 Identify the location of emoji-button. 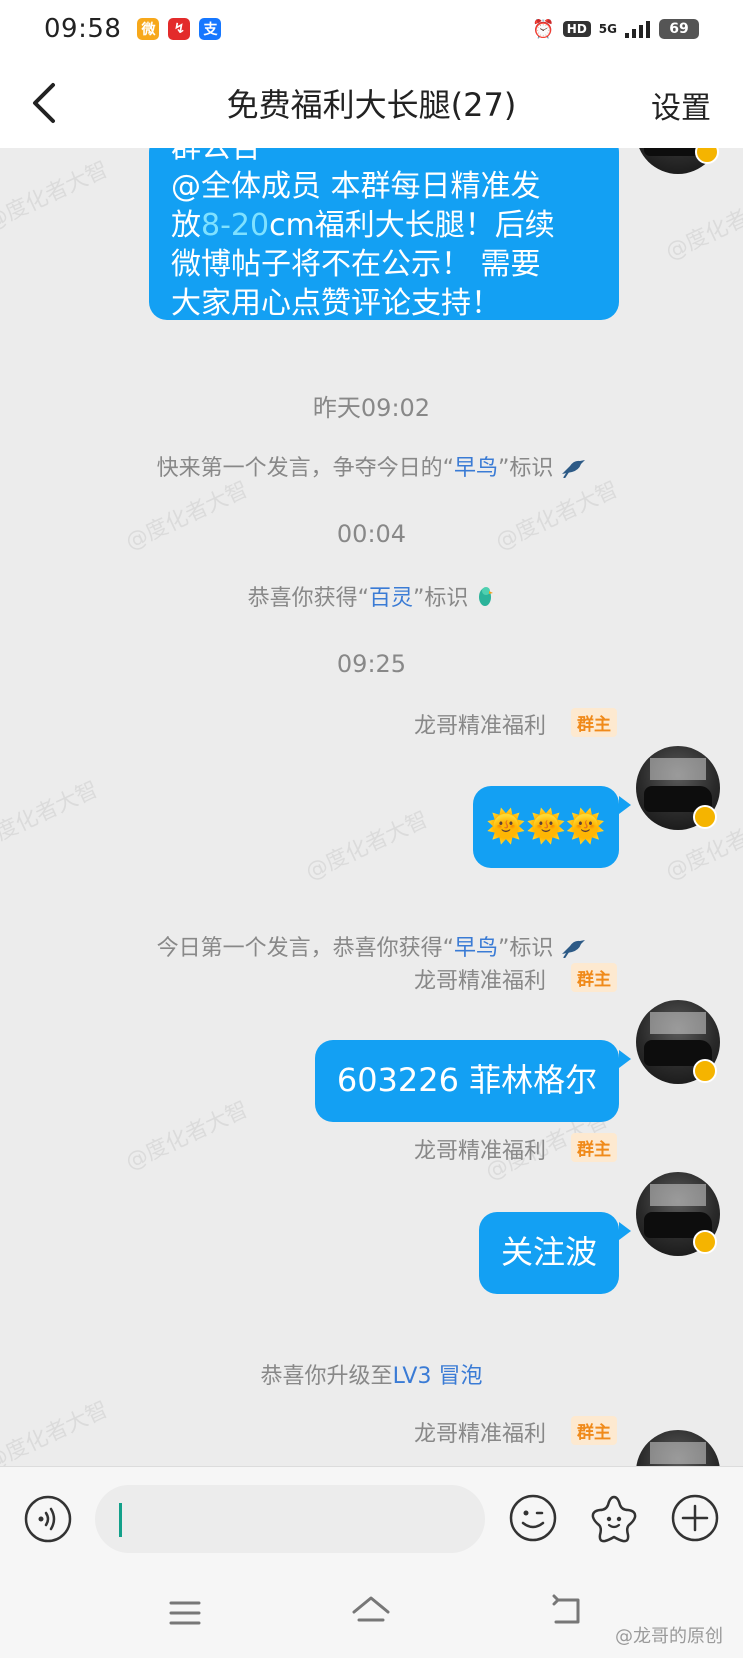
(533, 1518).